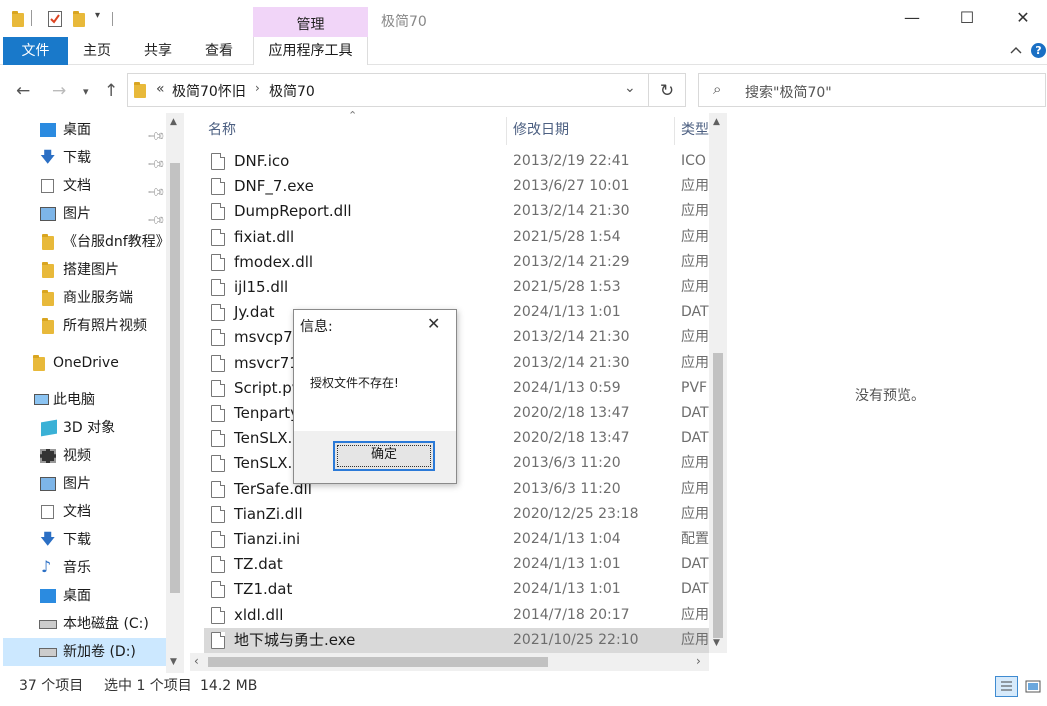 The image size is (1047, 706). What do you see at coordinates (567, 489) in the screenshot?
I see `file-date: 2013/6/3 11:20` at bounding box center [567, 489].